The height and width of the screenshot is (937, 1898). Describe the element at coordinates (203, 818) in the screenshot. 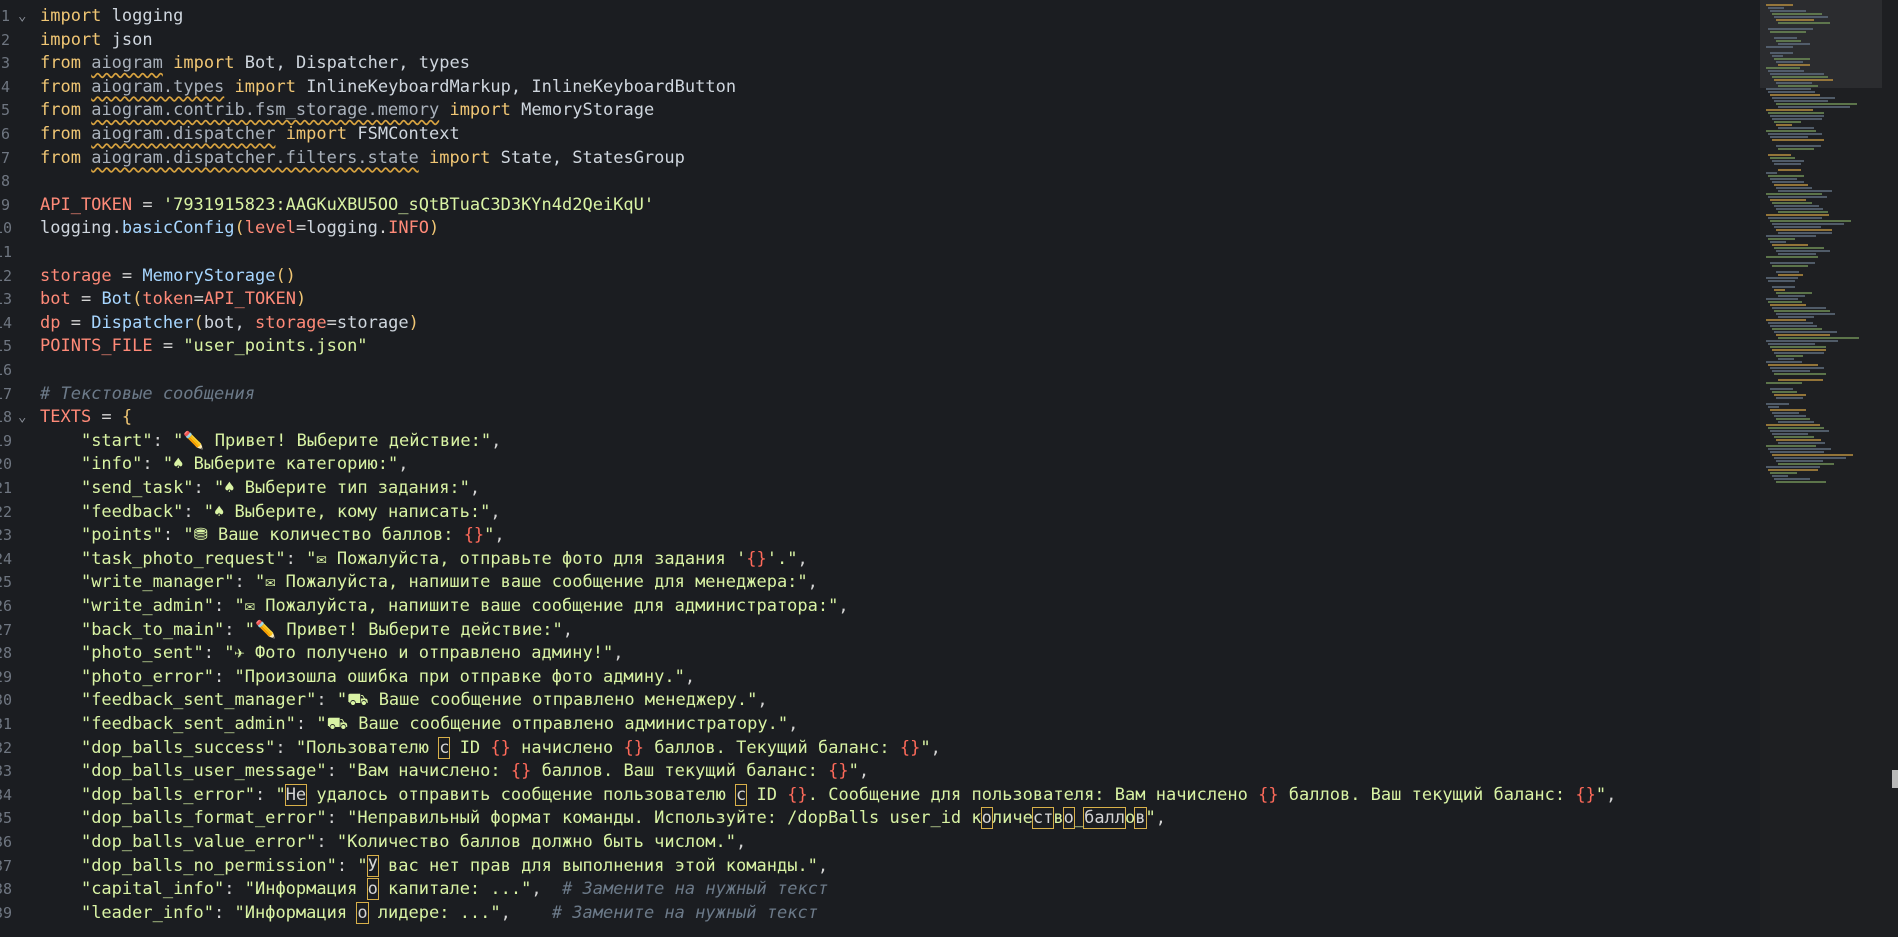

I see `token-str: "dop_balls_format_error"` at that location.